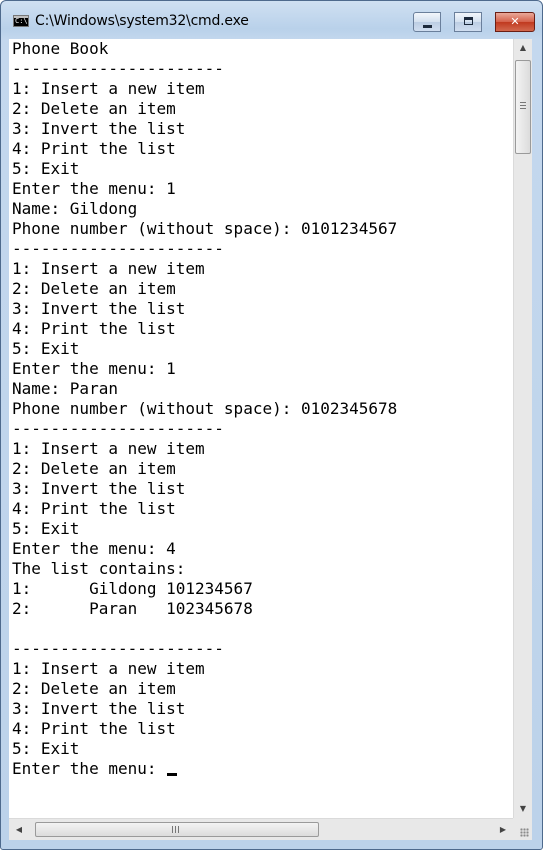  Describe the element at coordinates (271, 20) in the screenshot. I see `title-bar: C:\ C:\Windows\system32\cmd.exe ✕` at that location.